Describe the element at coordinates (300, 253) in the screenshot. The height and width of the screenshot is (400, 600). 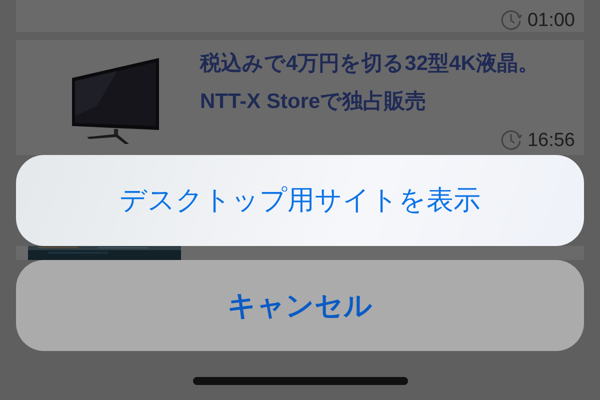
I see `article-card` at that location.